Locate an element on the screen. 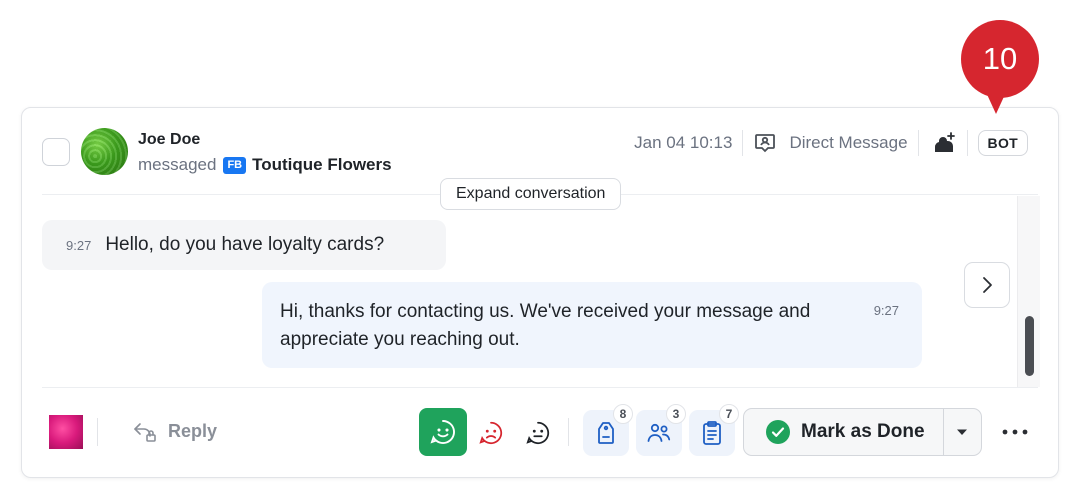 The image size is (1080, 498). sentiment-positive-button is located at coordinates (443, 432).